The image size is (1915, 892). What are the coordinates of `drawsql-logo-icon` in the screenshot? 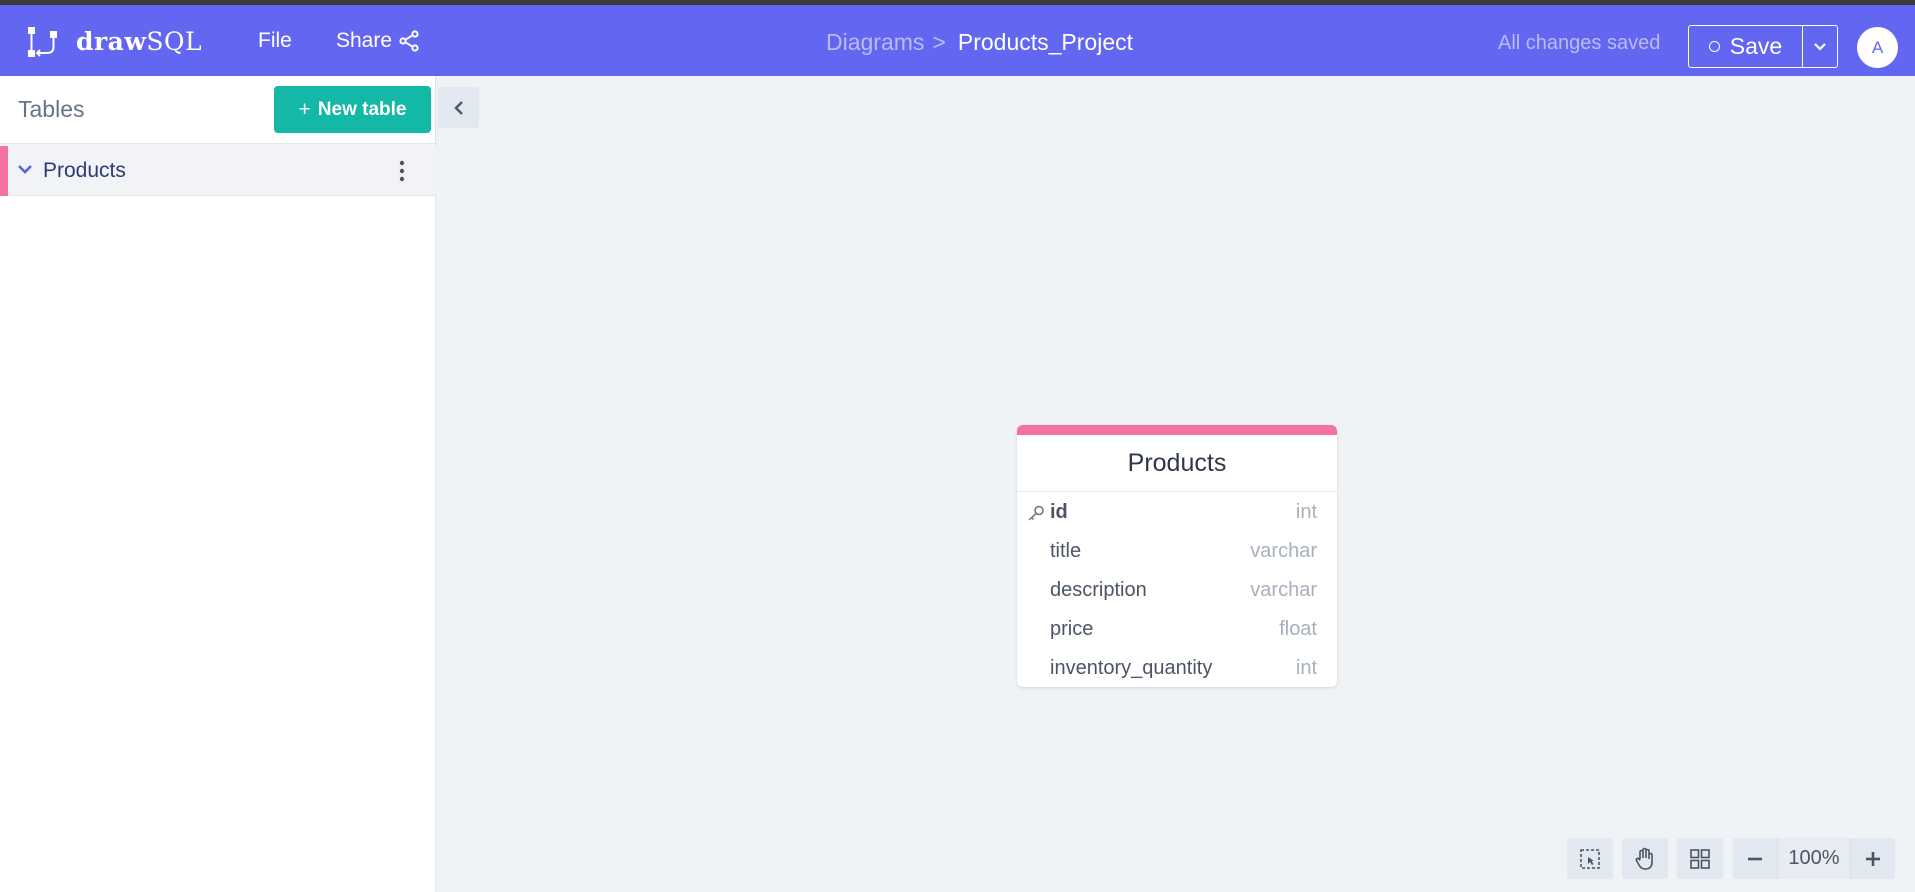 It's located at (42, 42).